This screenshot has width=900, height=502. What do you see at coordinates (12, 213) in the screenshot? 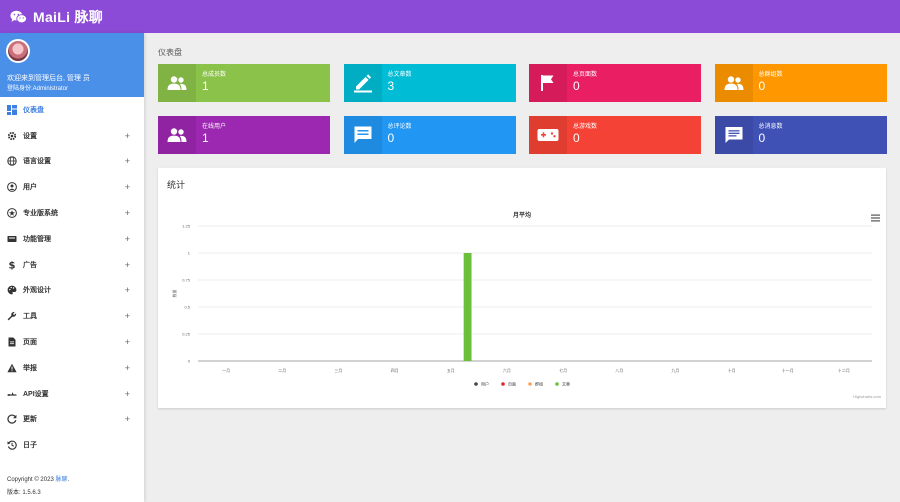
I see `star-icon` at bounding box center [12, 213].